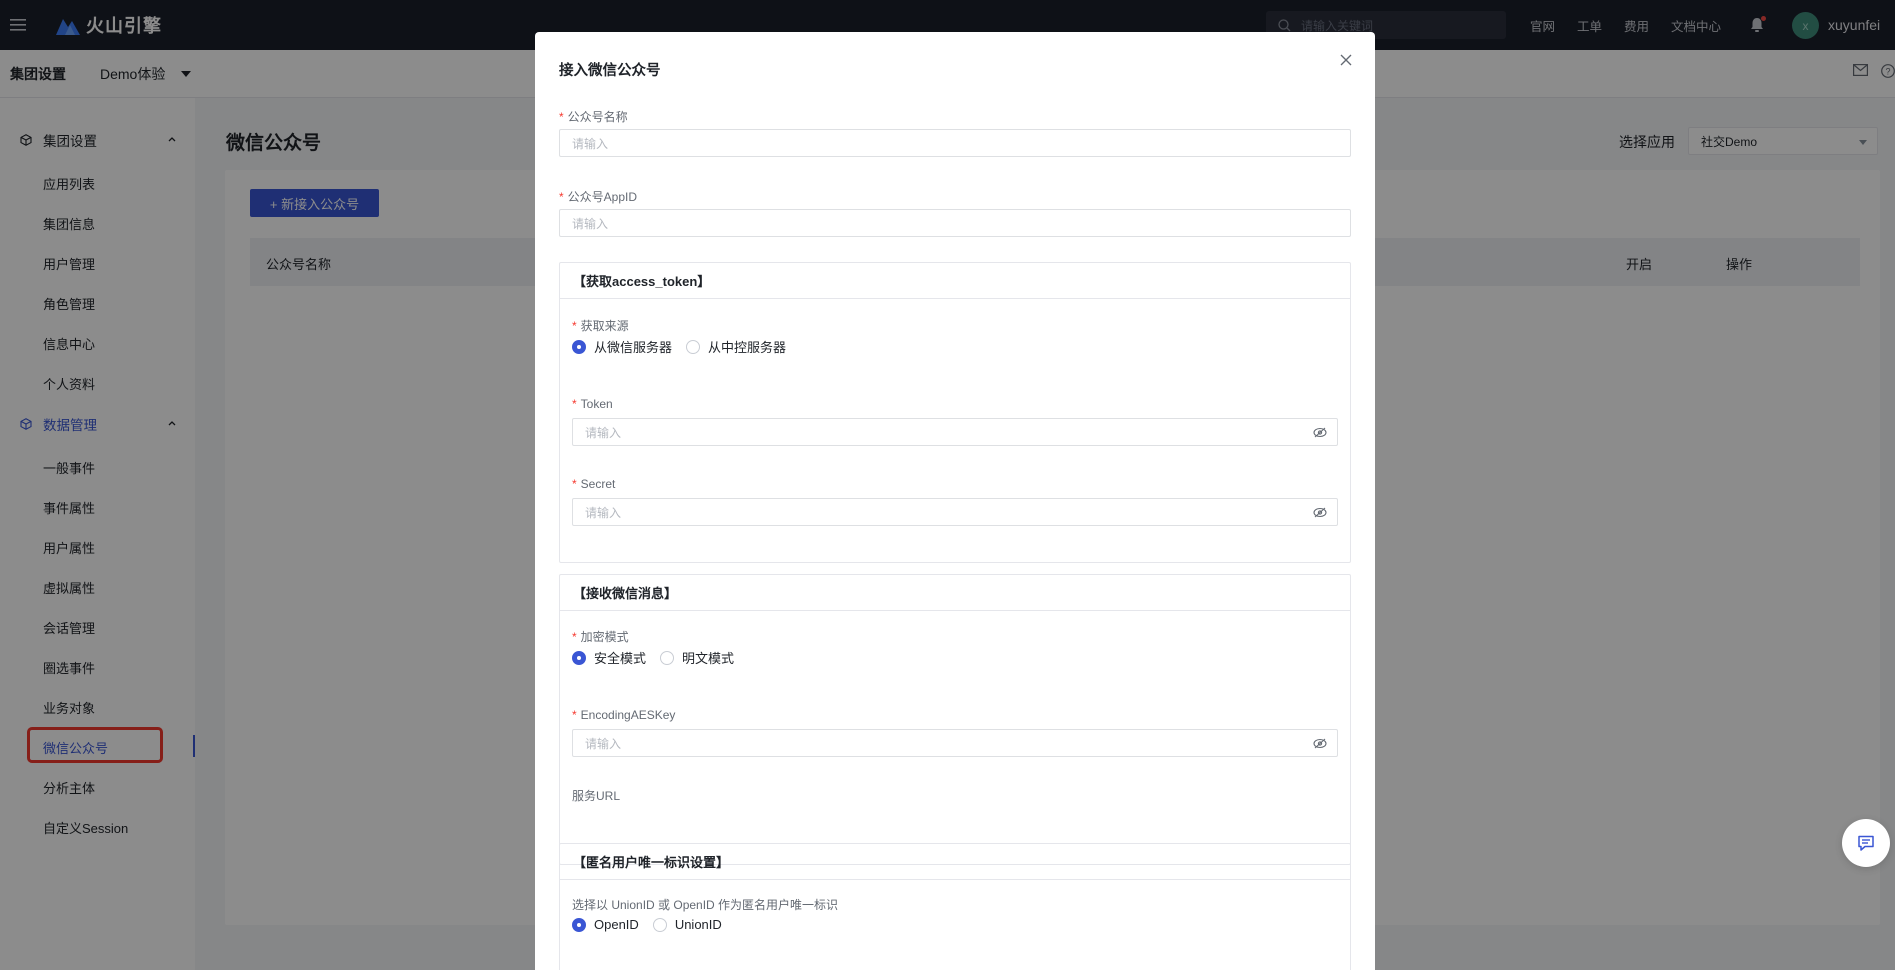 Image resolution: width=1895 pixels, height=970 pixels. I want to click on receive-message-section: 【接收微信消息】, so click(955, 719).